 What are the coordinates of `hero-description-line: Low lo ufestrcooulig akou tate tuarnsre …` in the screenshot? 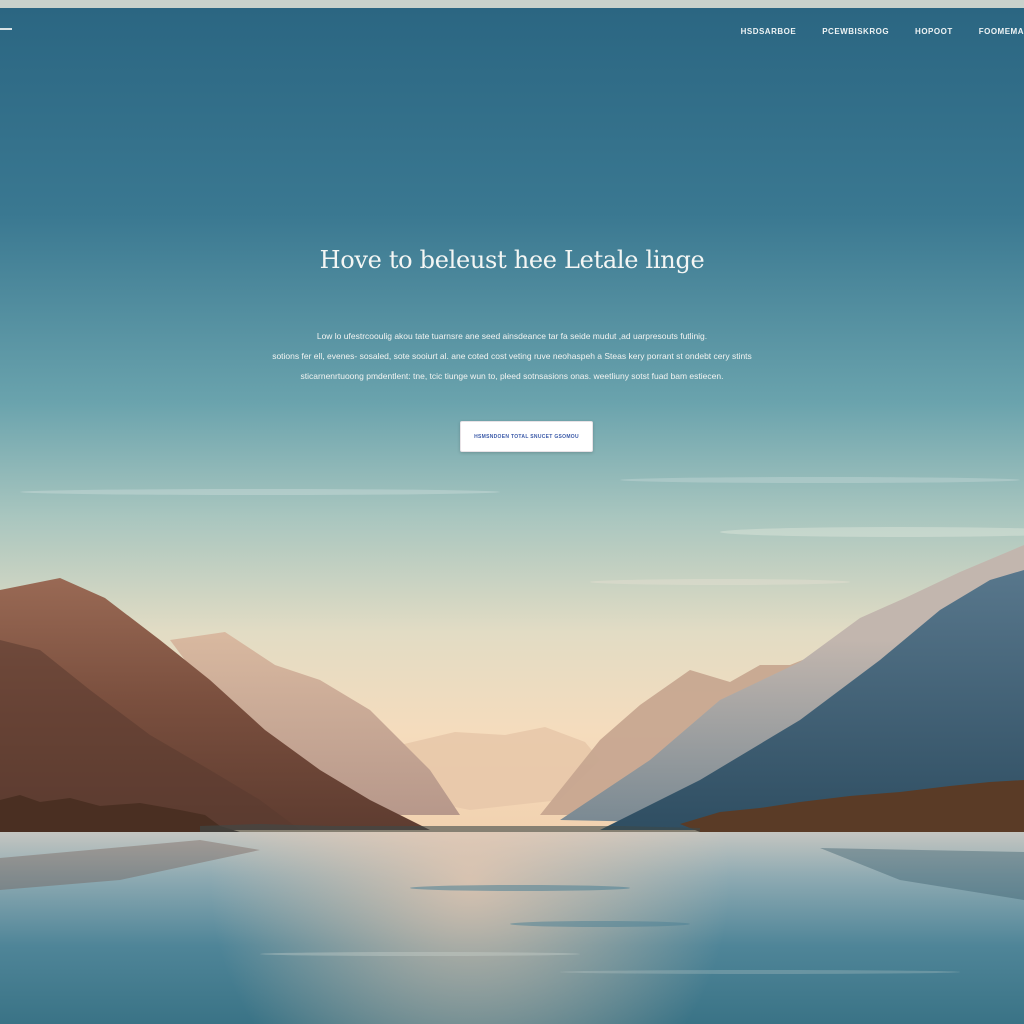 It's located at (512, 336).